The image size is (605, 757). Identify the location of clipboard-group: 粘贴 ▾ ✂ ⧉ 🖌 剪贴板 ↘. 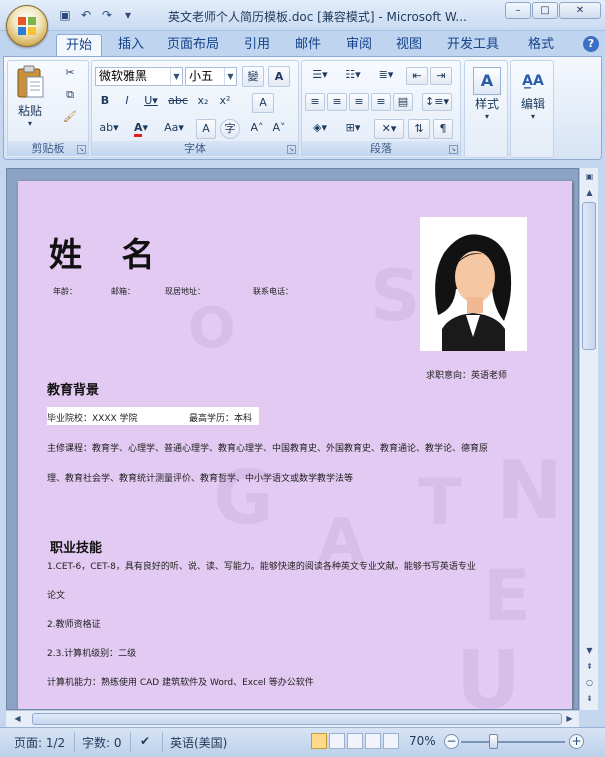
(48, 109).